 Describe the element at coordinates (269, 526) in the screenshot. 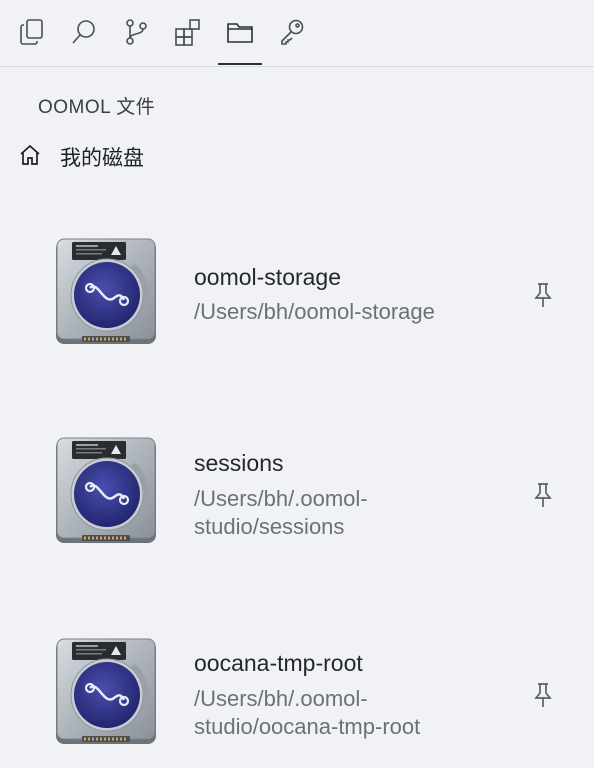

I see `item-path-line: studio/sessions` at that location.